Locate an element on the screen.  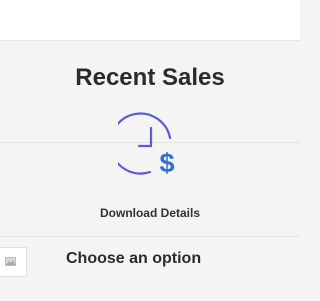
image-thumbnail is located at coordinates (13, 262).